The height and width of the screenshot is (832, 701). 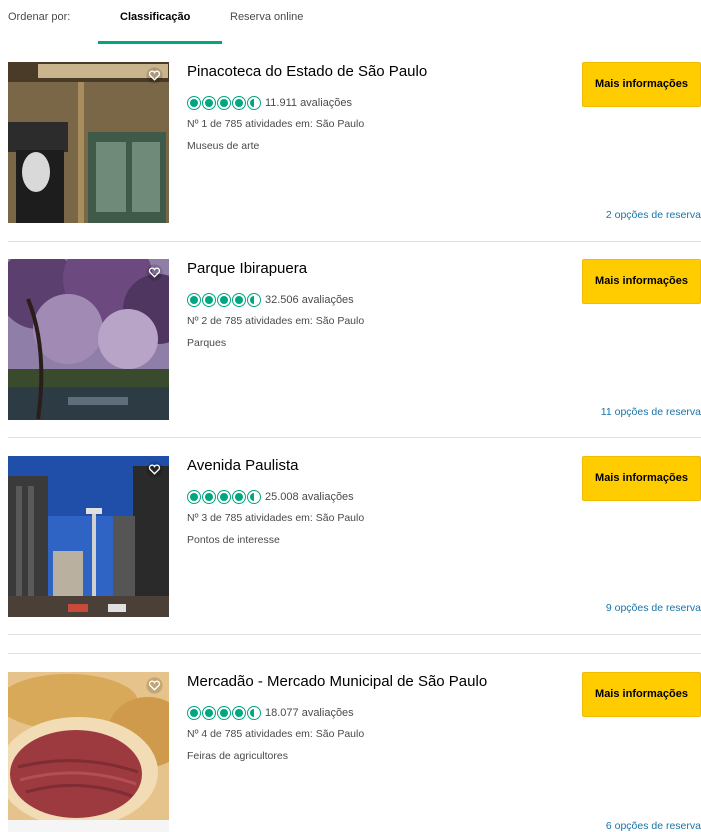 I want to click on tab-reserva-online: Reserva online, so click(x=266, y=17).